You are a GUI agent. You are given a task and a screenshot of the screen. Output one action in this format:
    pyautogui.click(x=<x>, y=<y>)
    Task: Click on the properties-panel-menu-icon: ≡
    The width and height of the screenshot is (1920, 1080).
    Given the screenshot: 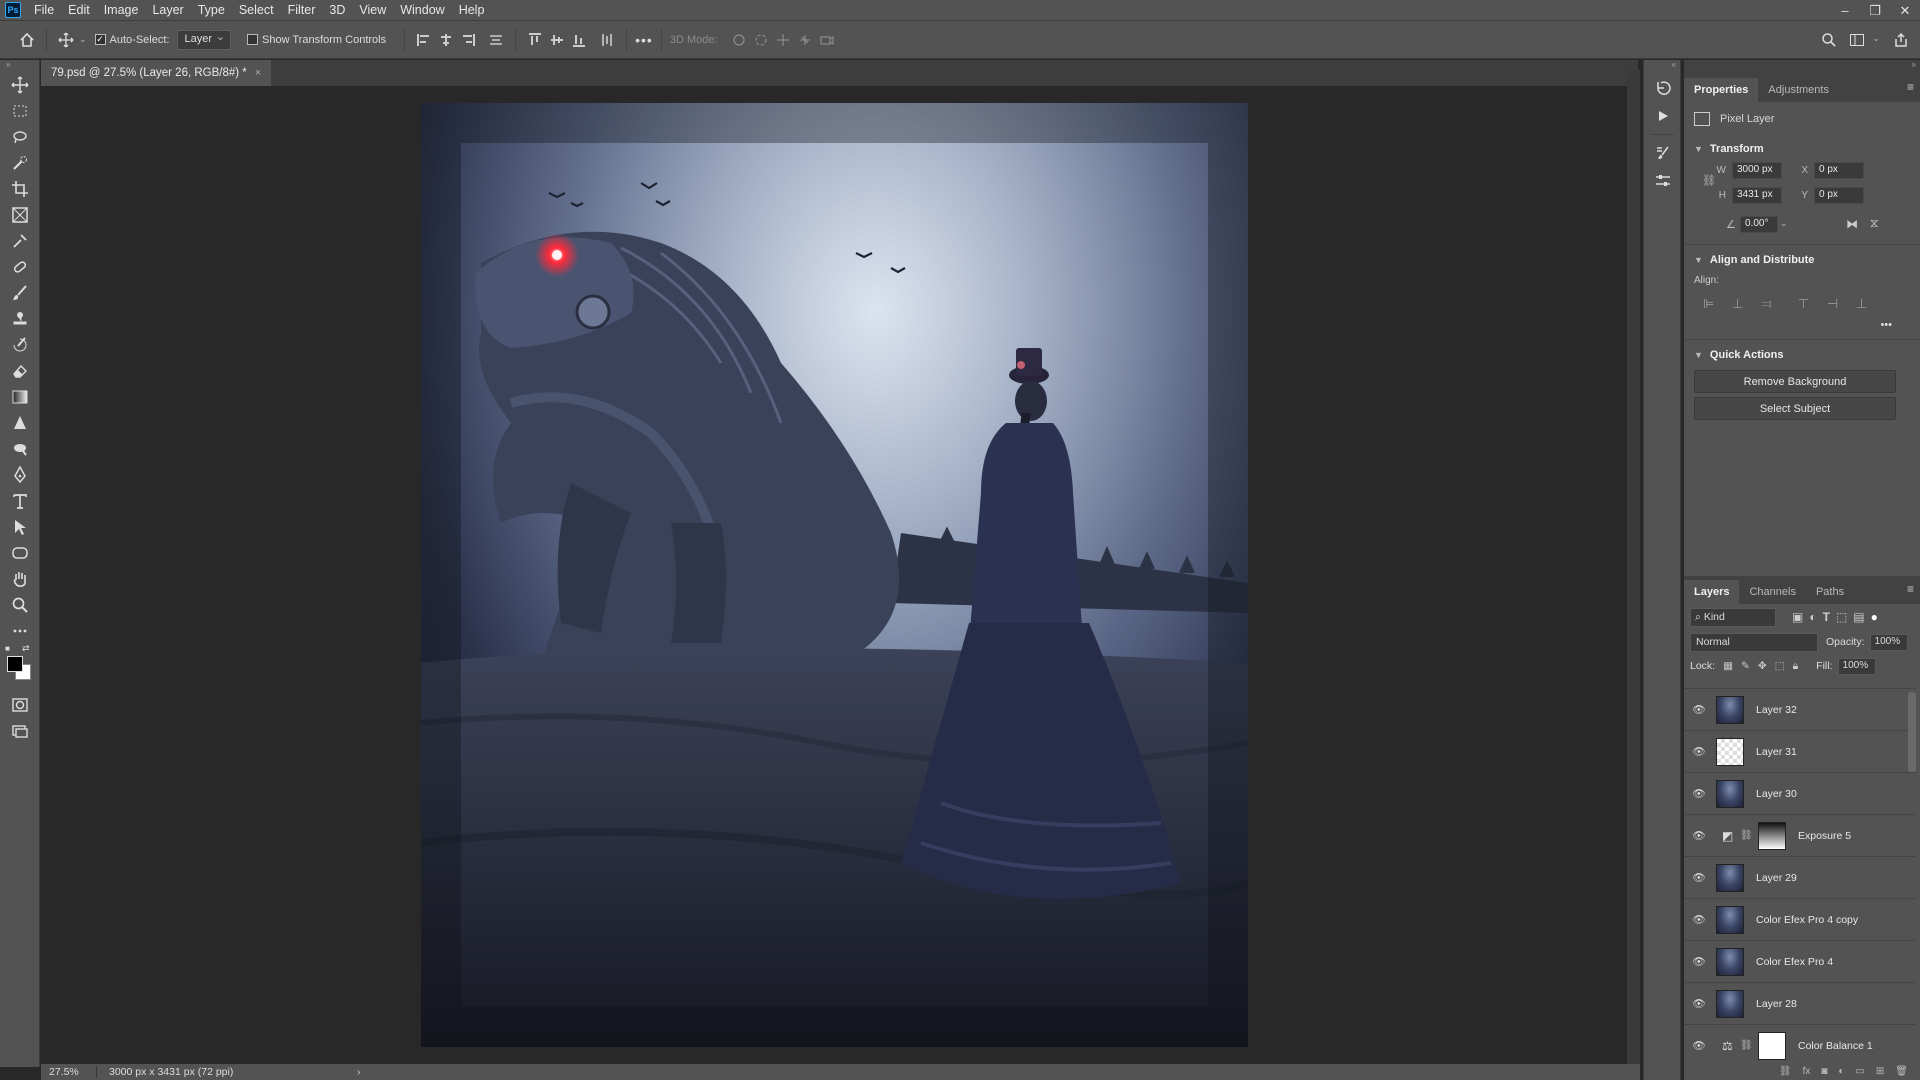 What is the action you would take?
    pyautogui.click(x=1910, y=87)
    